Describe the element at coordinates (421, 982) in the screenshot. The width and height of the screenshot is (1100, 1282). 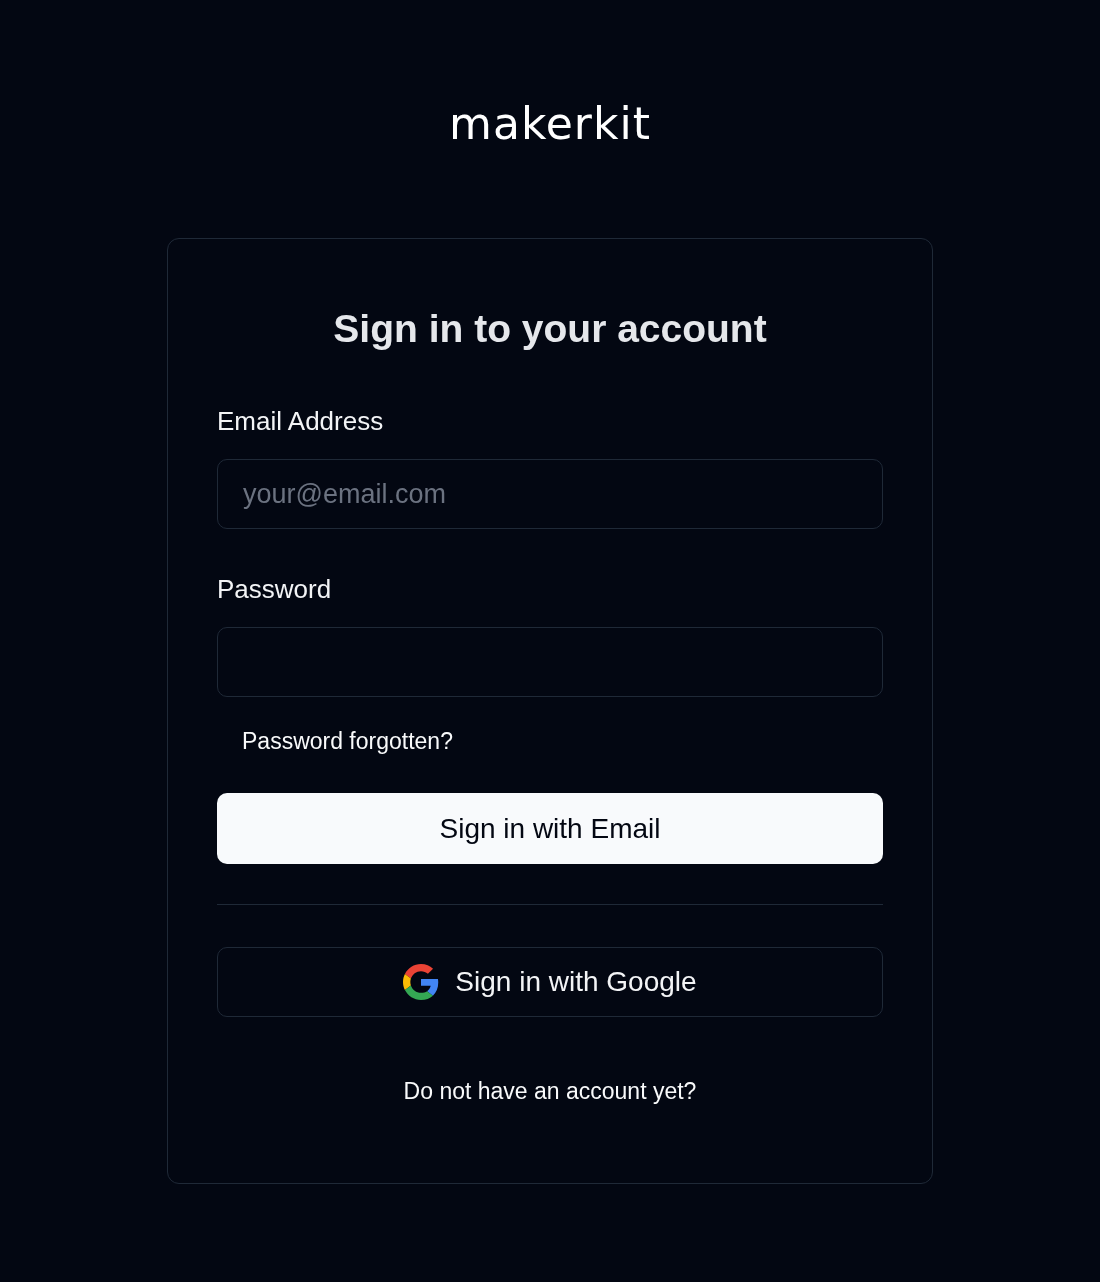
I see `google-icon` at that location.